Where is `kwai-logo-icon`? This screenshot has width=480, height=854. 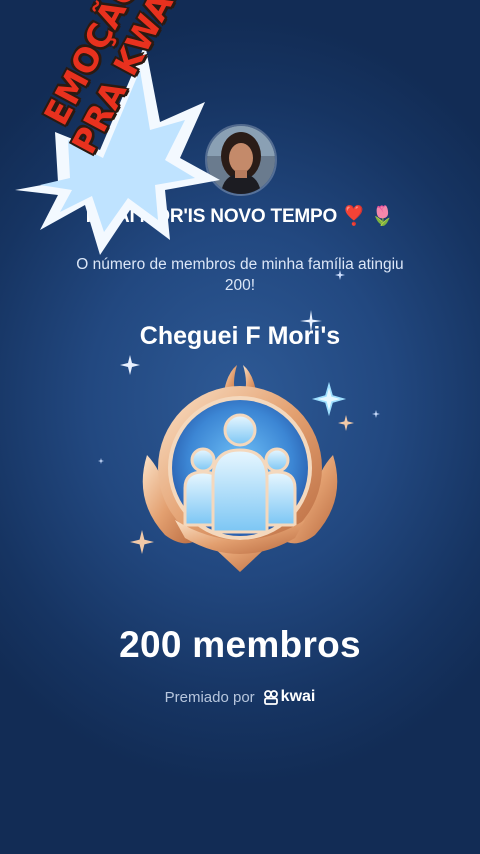 kwai-logo-icon is located at coordinates (270, 697).